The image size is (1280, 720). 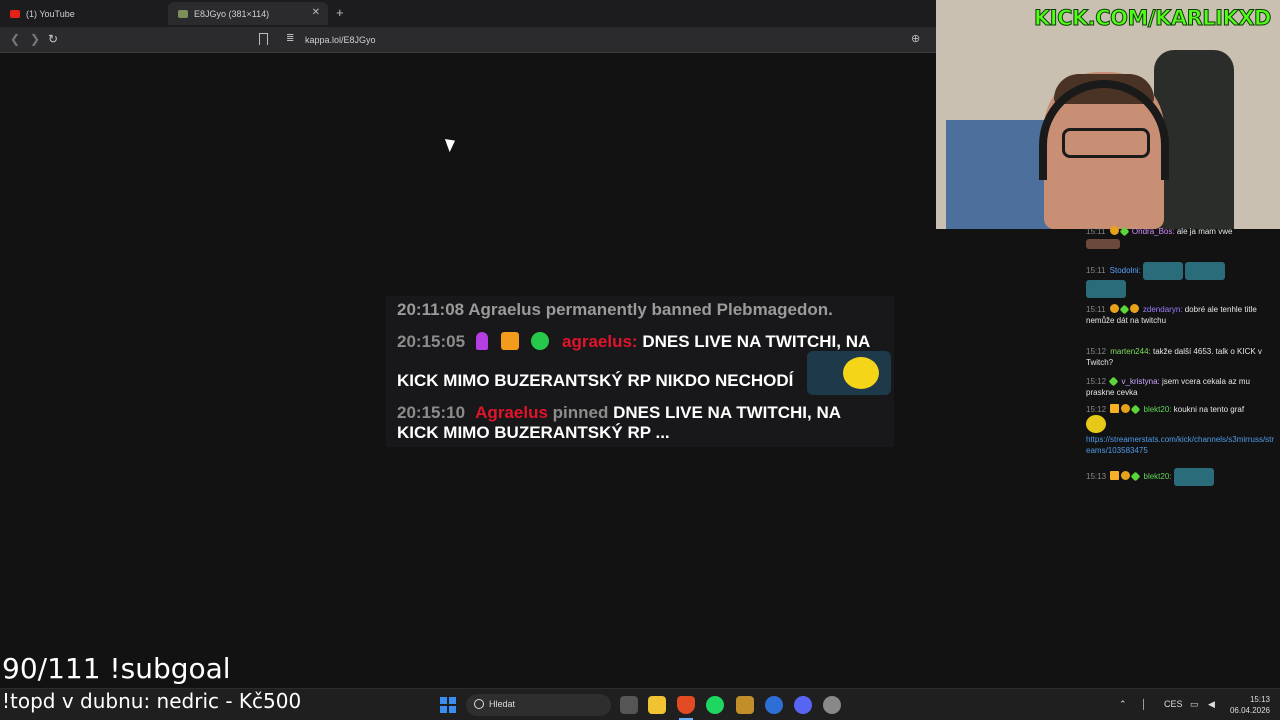 I want to click on username: v_kristyna:, so click(x=1140, y=381).